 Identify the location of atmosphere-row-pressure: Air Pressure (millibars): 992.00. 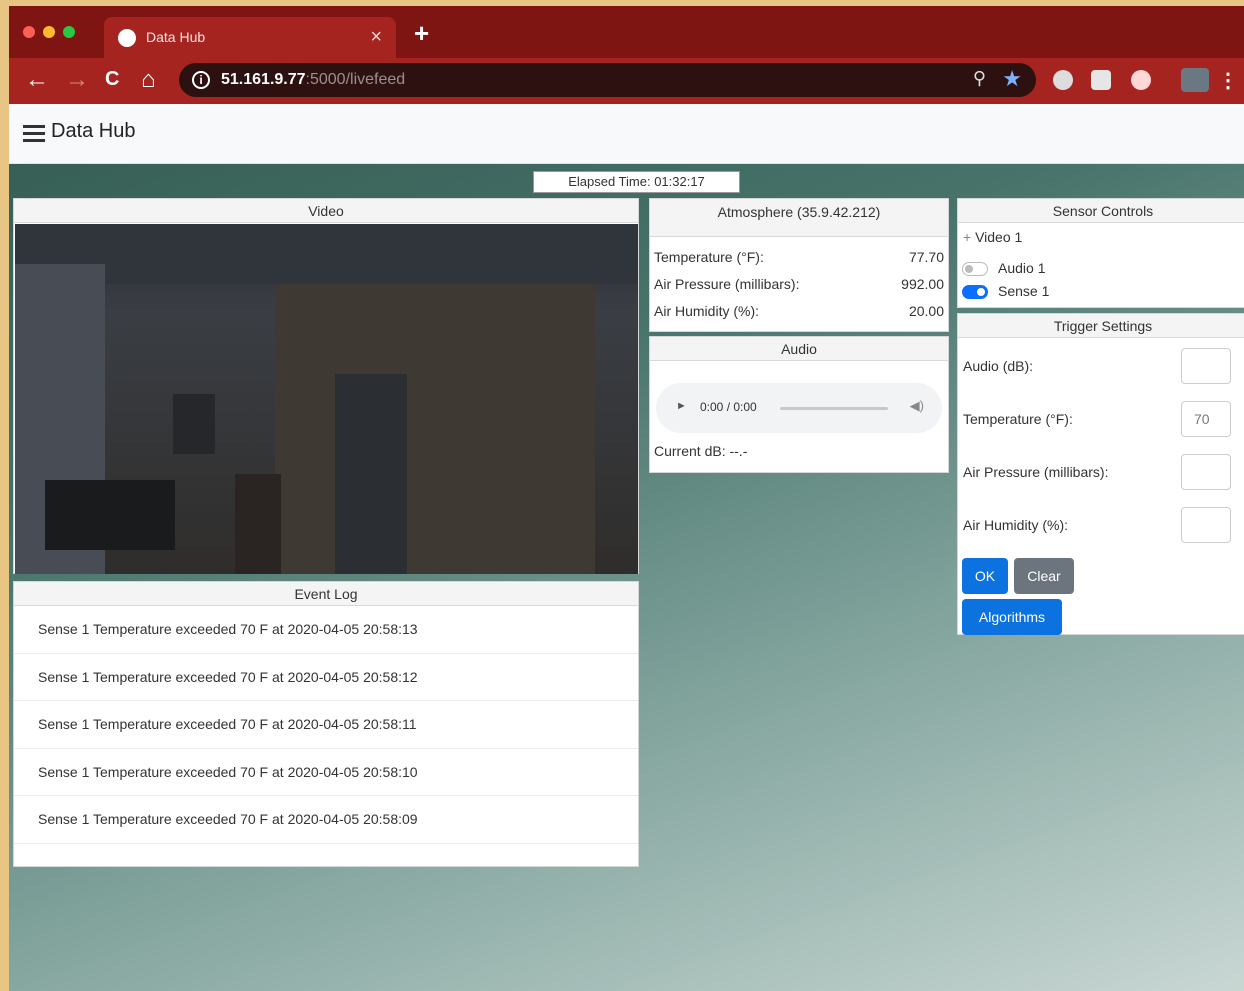
(799, 283).